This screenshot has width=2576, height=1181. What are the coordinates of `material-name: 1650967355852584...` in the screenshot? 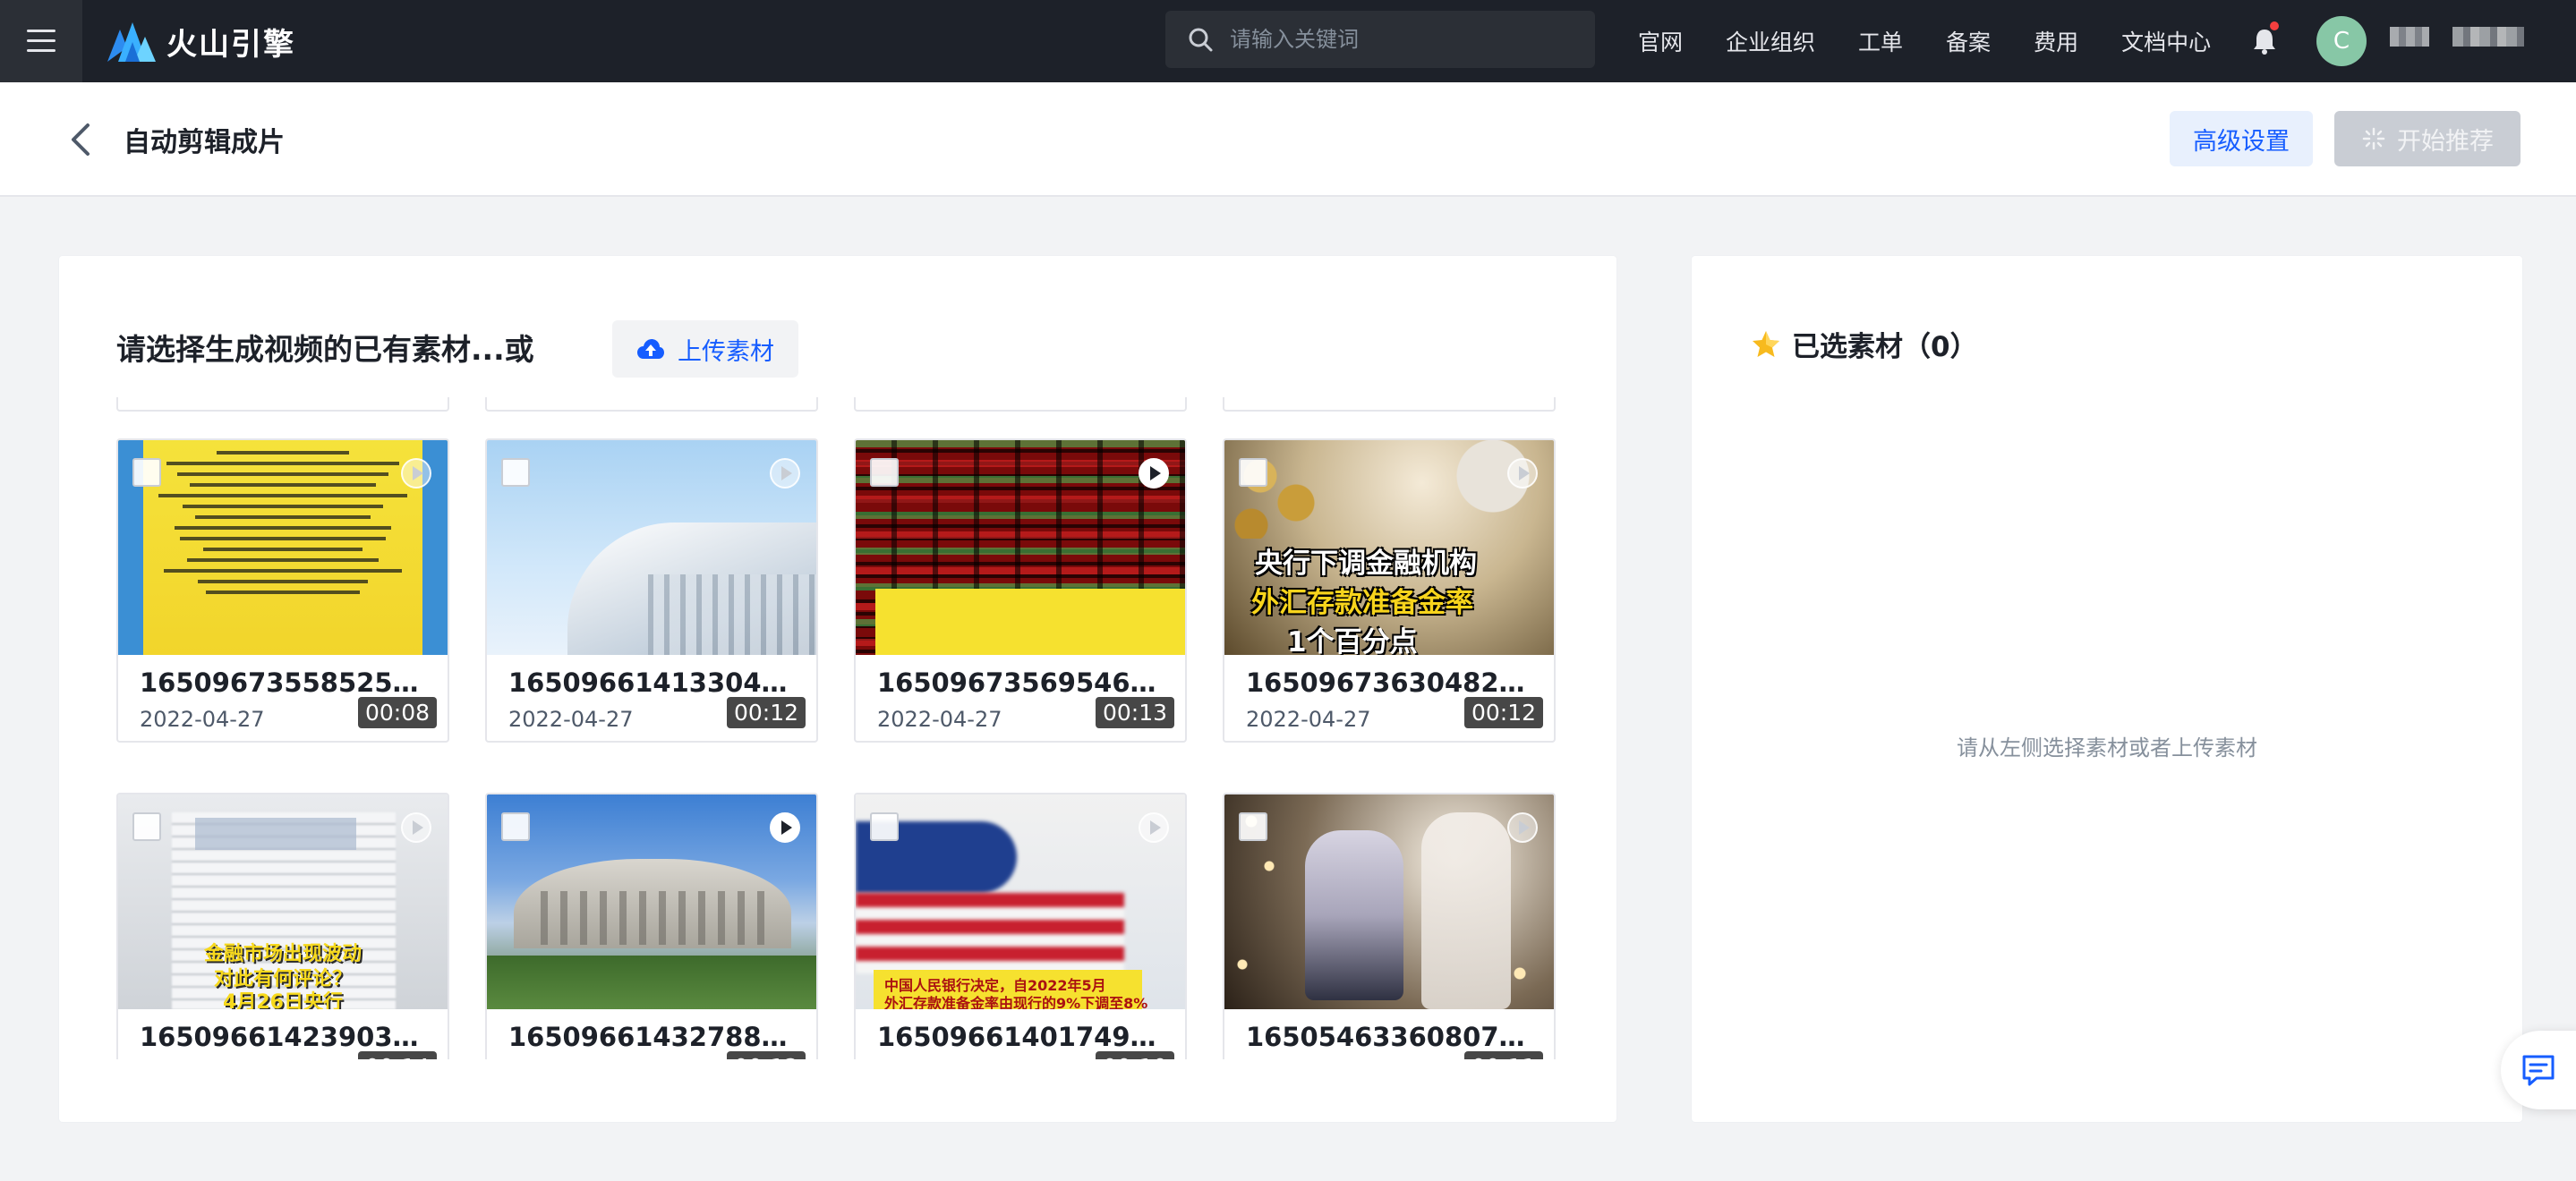 It's located at (287, 682).